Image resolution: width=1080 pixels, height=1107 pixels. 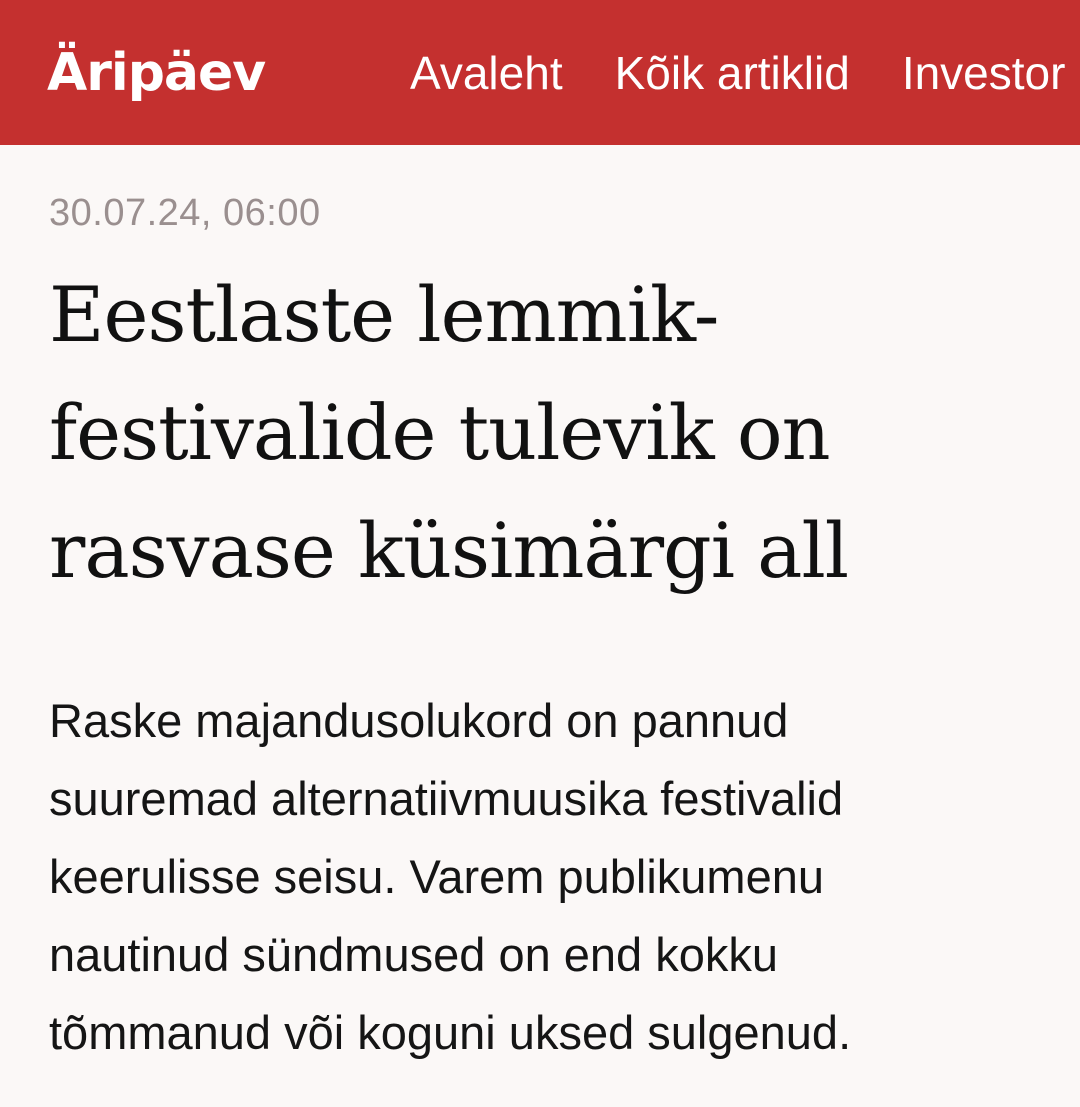 I want to click on lead-line: suuremad alternatiivmuusika festivalid, so click(x=446, y=798).